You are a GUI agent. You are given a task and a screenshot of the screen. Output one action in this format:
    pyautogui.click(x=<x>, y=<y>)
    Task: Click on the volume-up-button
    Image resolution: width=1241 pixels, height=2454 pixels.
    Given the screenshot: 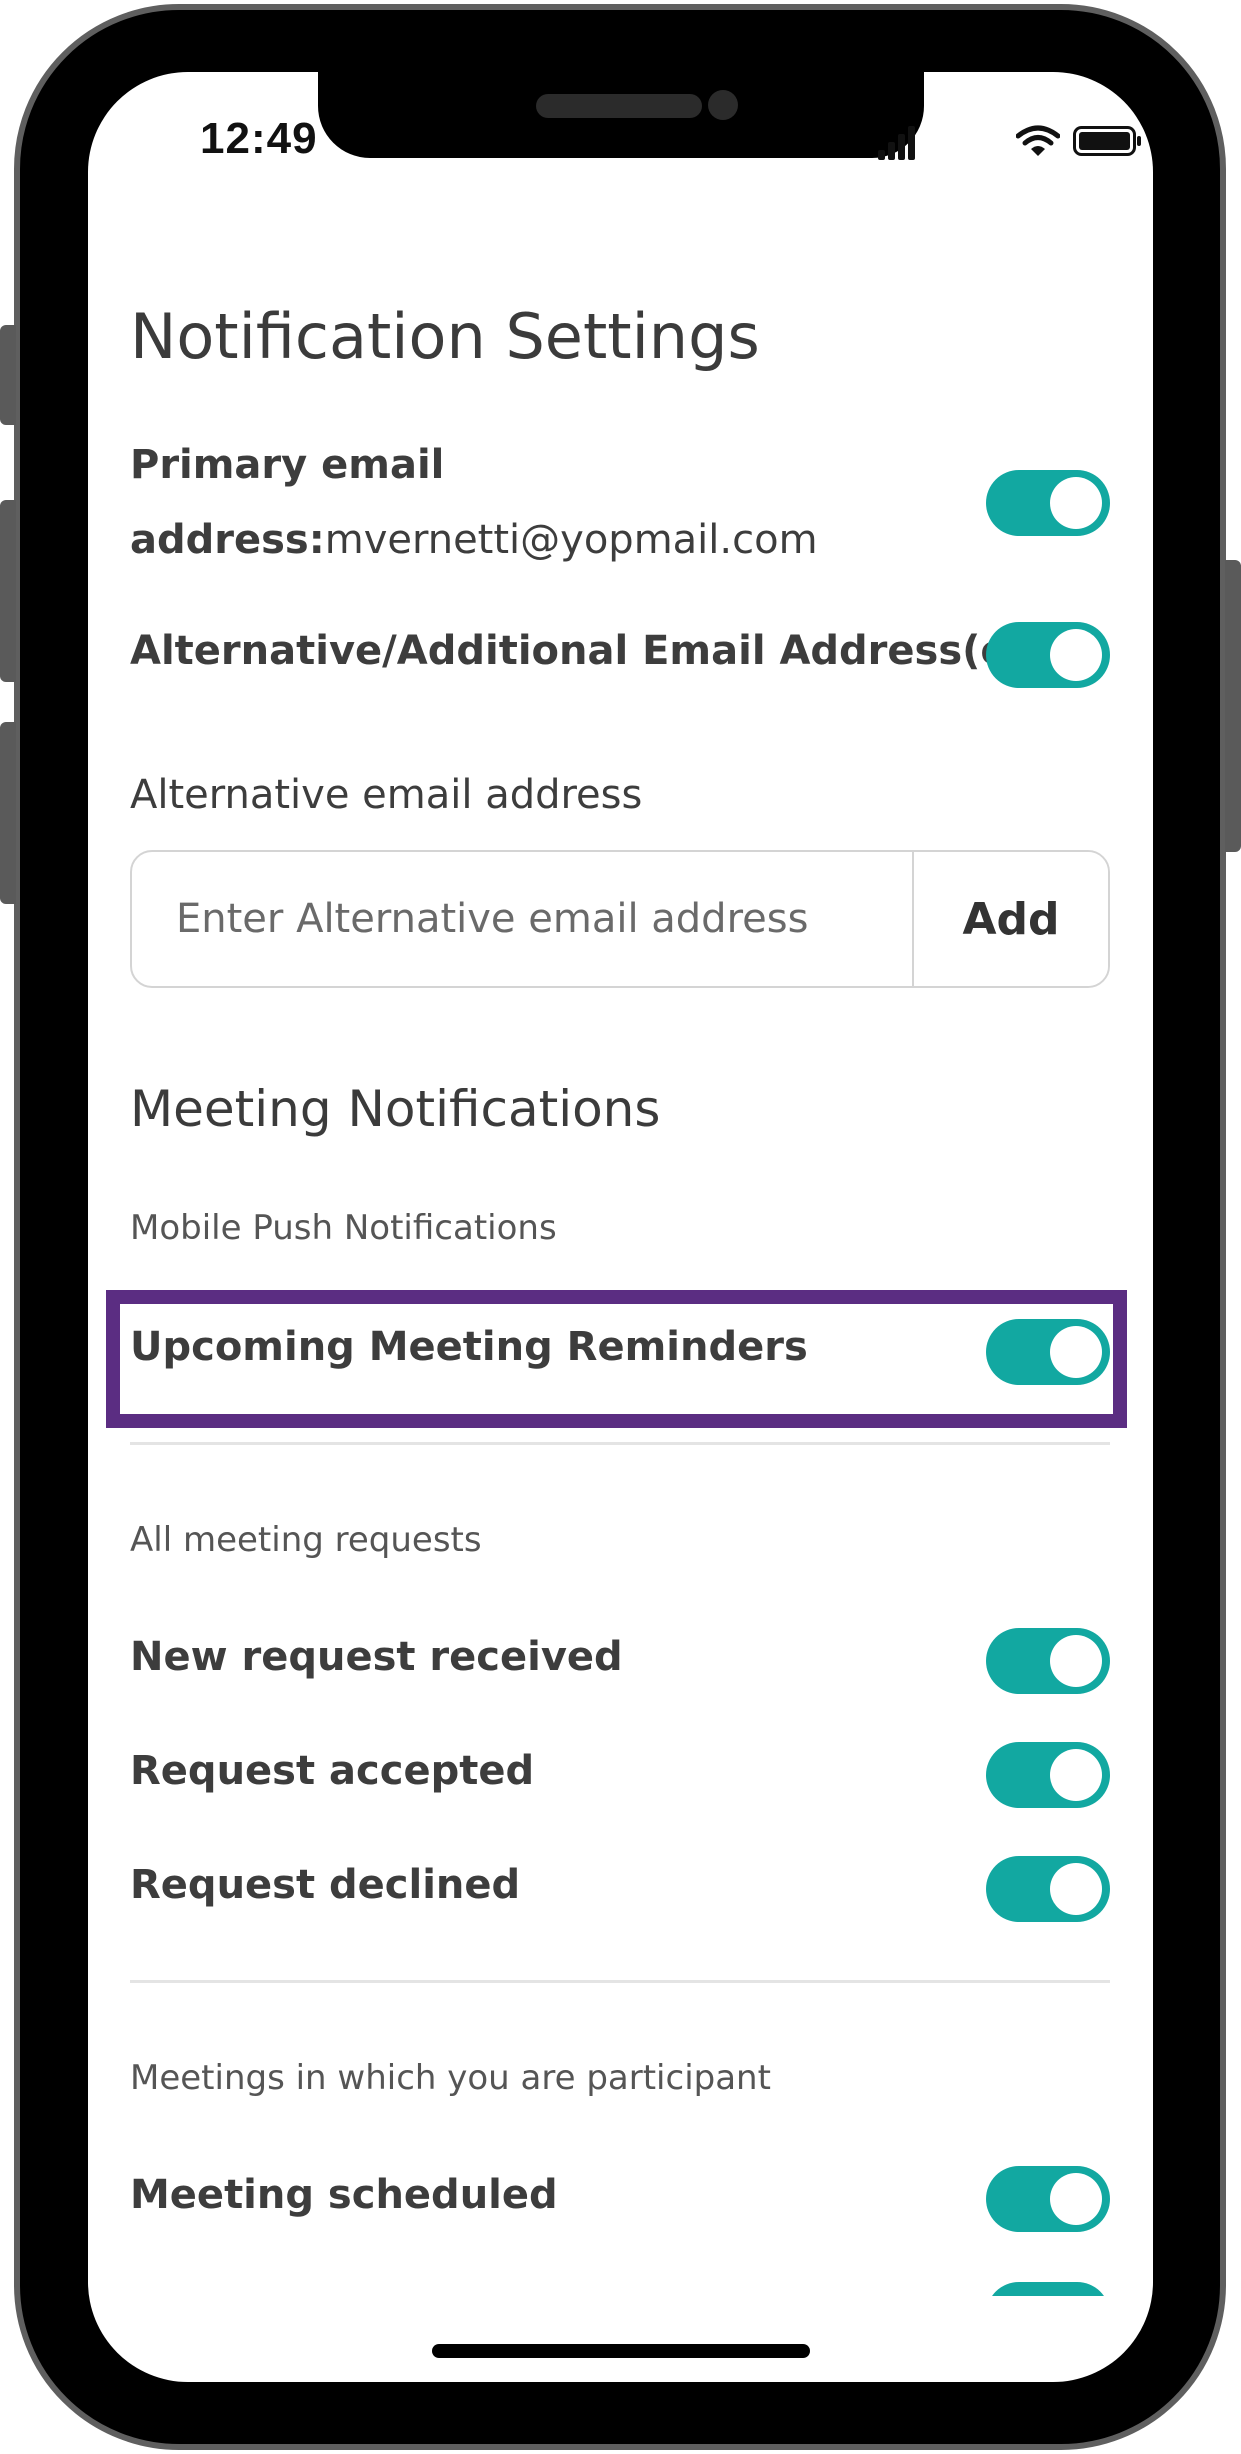 What is the action you would take?
    pyautogui.click(x=8, y=591)
    